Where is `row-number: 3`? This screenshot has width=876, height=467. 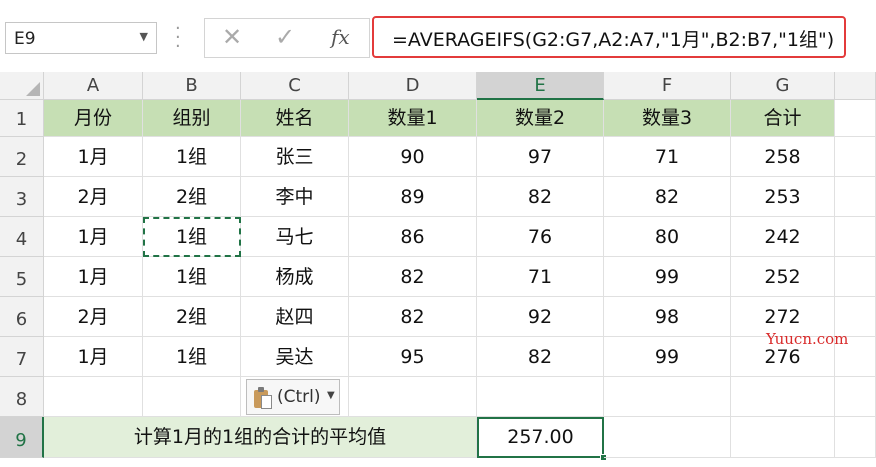
row-number: 3 is located at coordinates (21, 199).